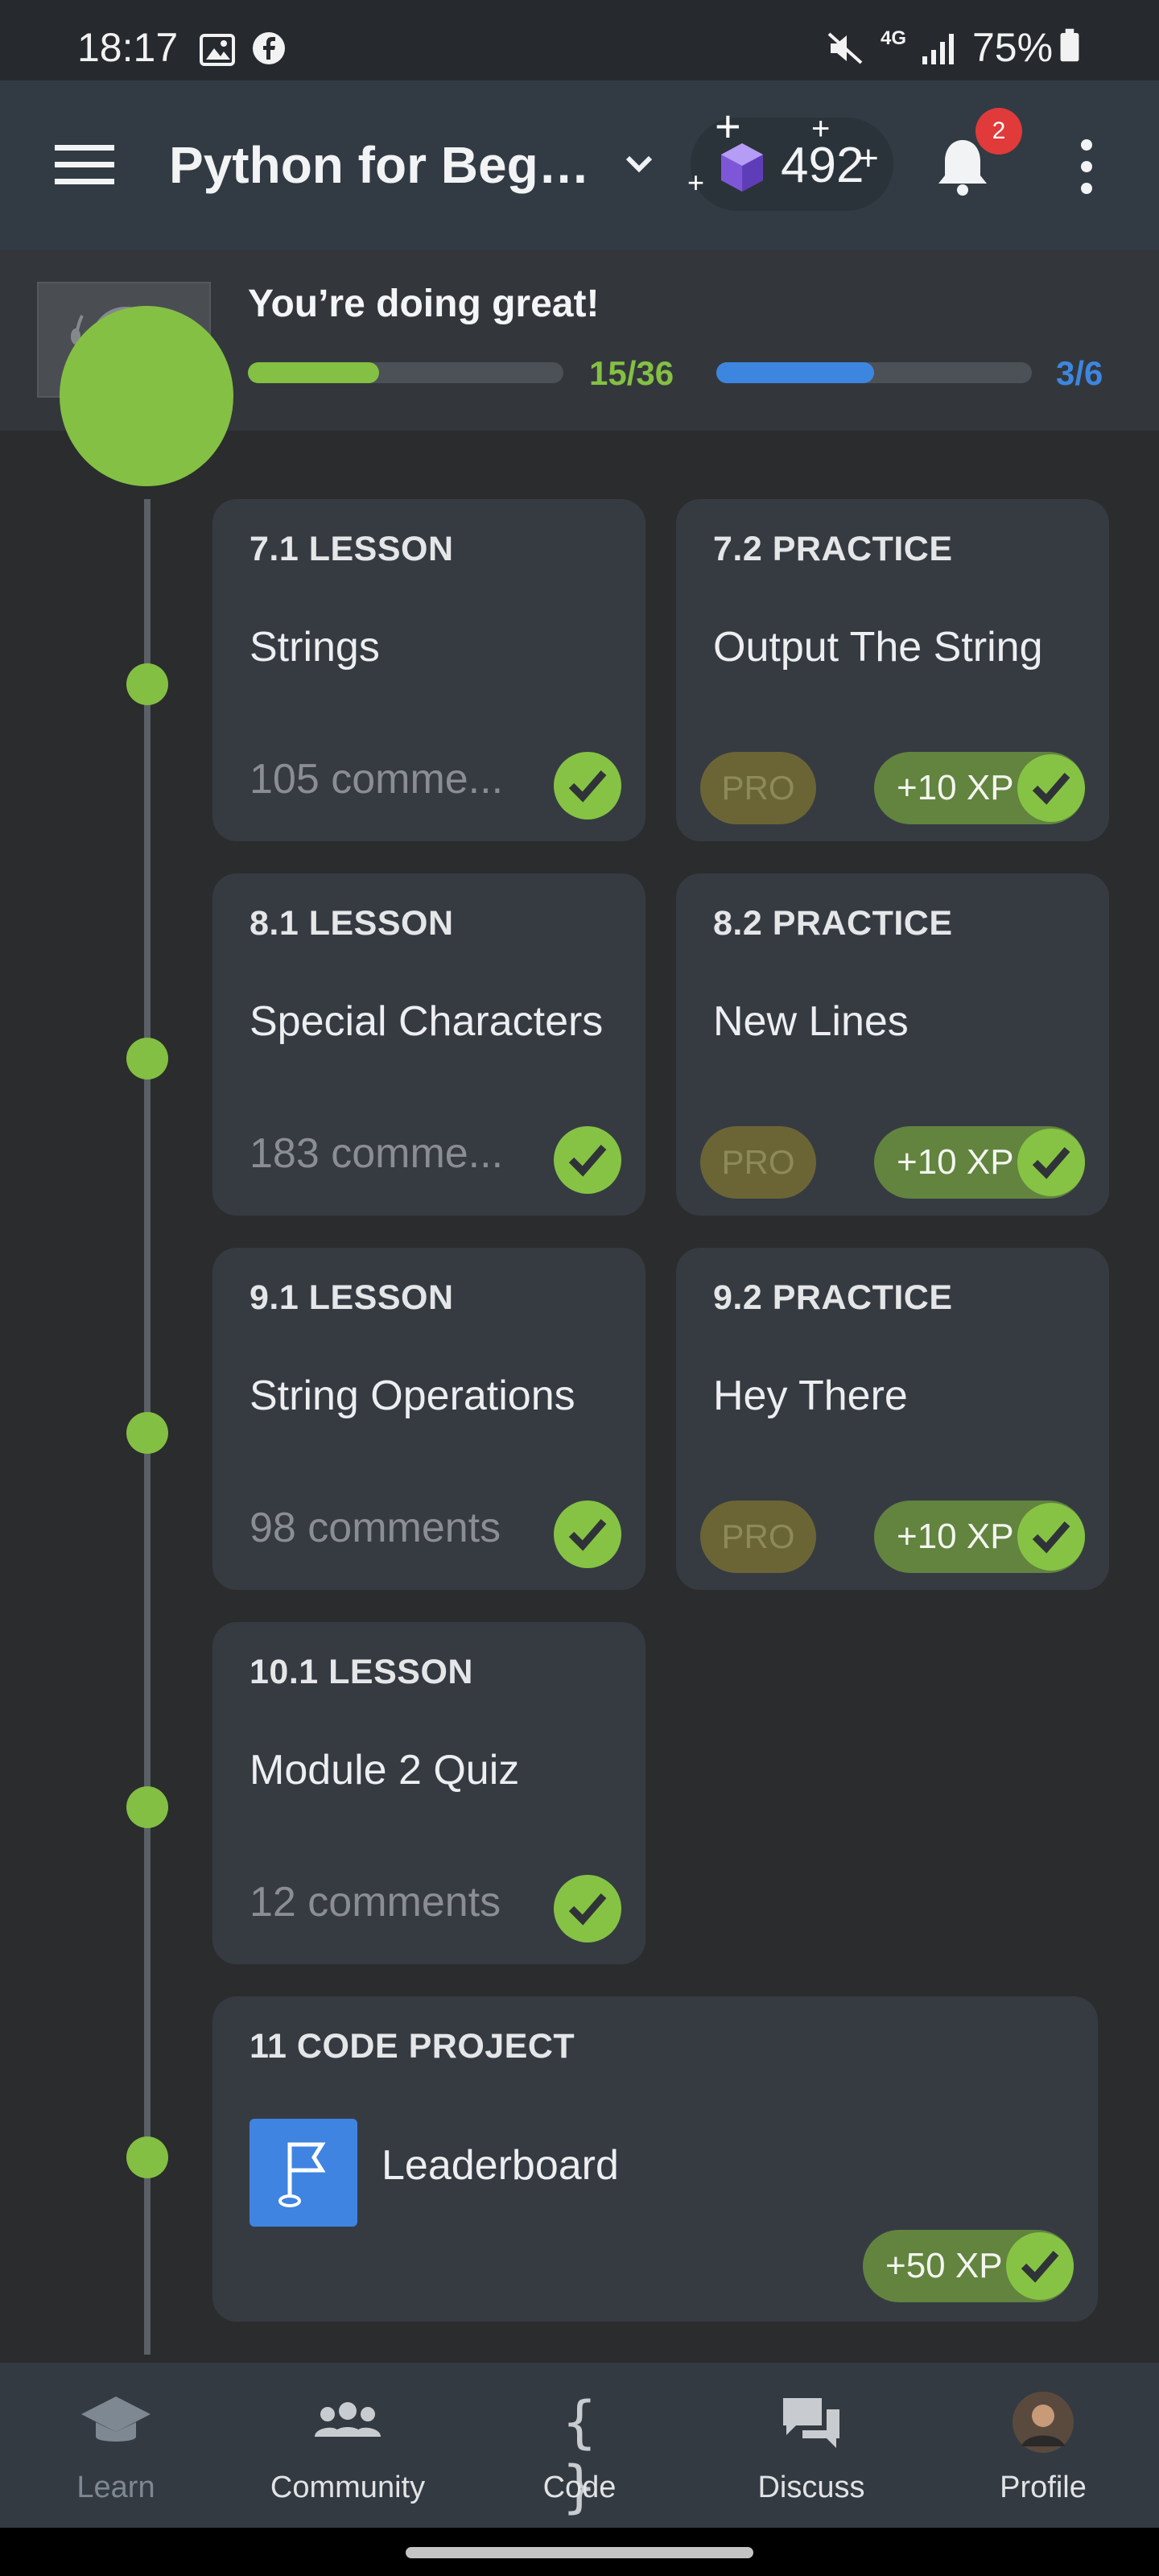  I want to click on nav-learn: Learn, so click(116, 2445).